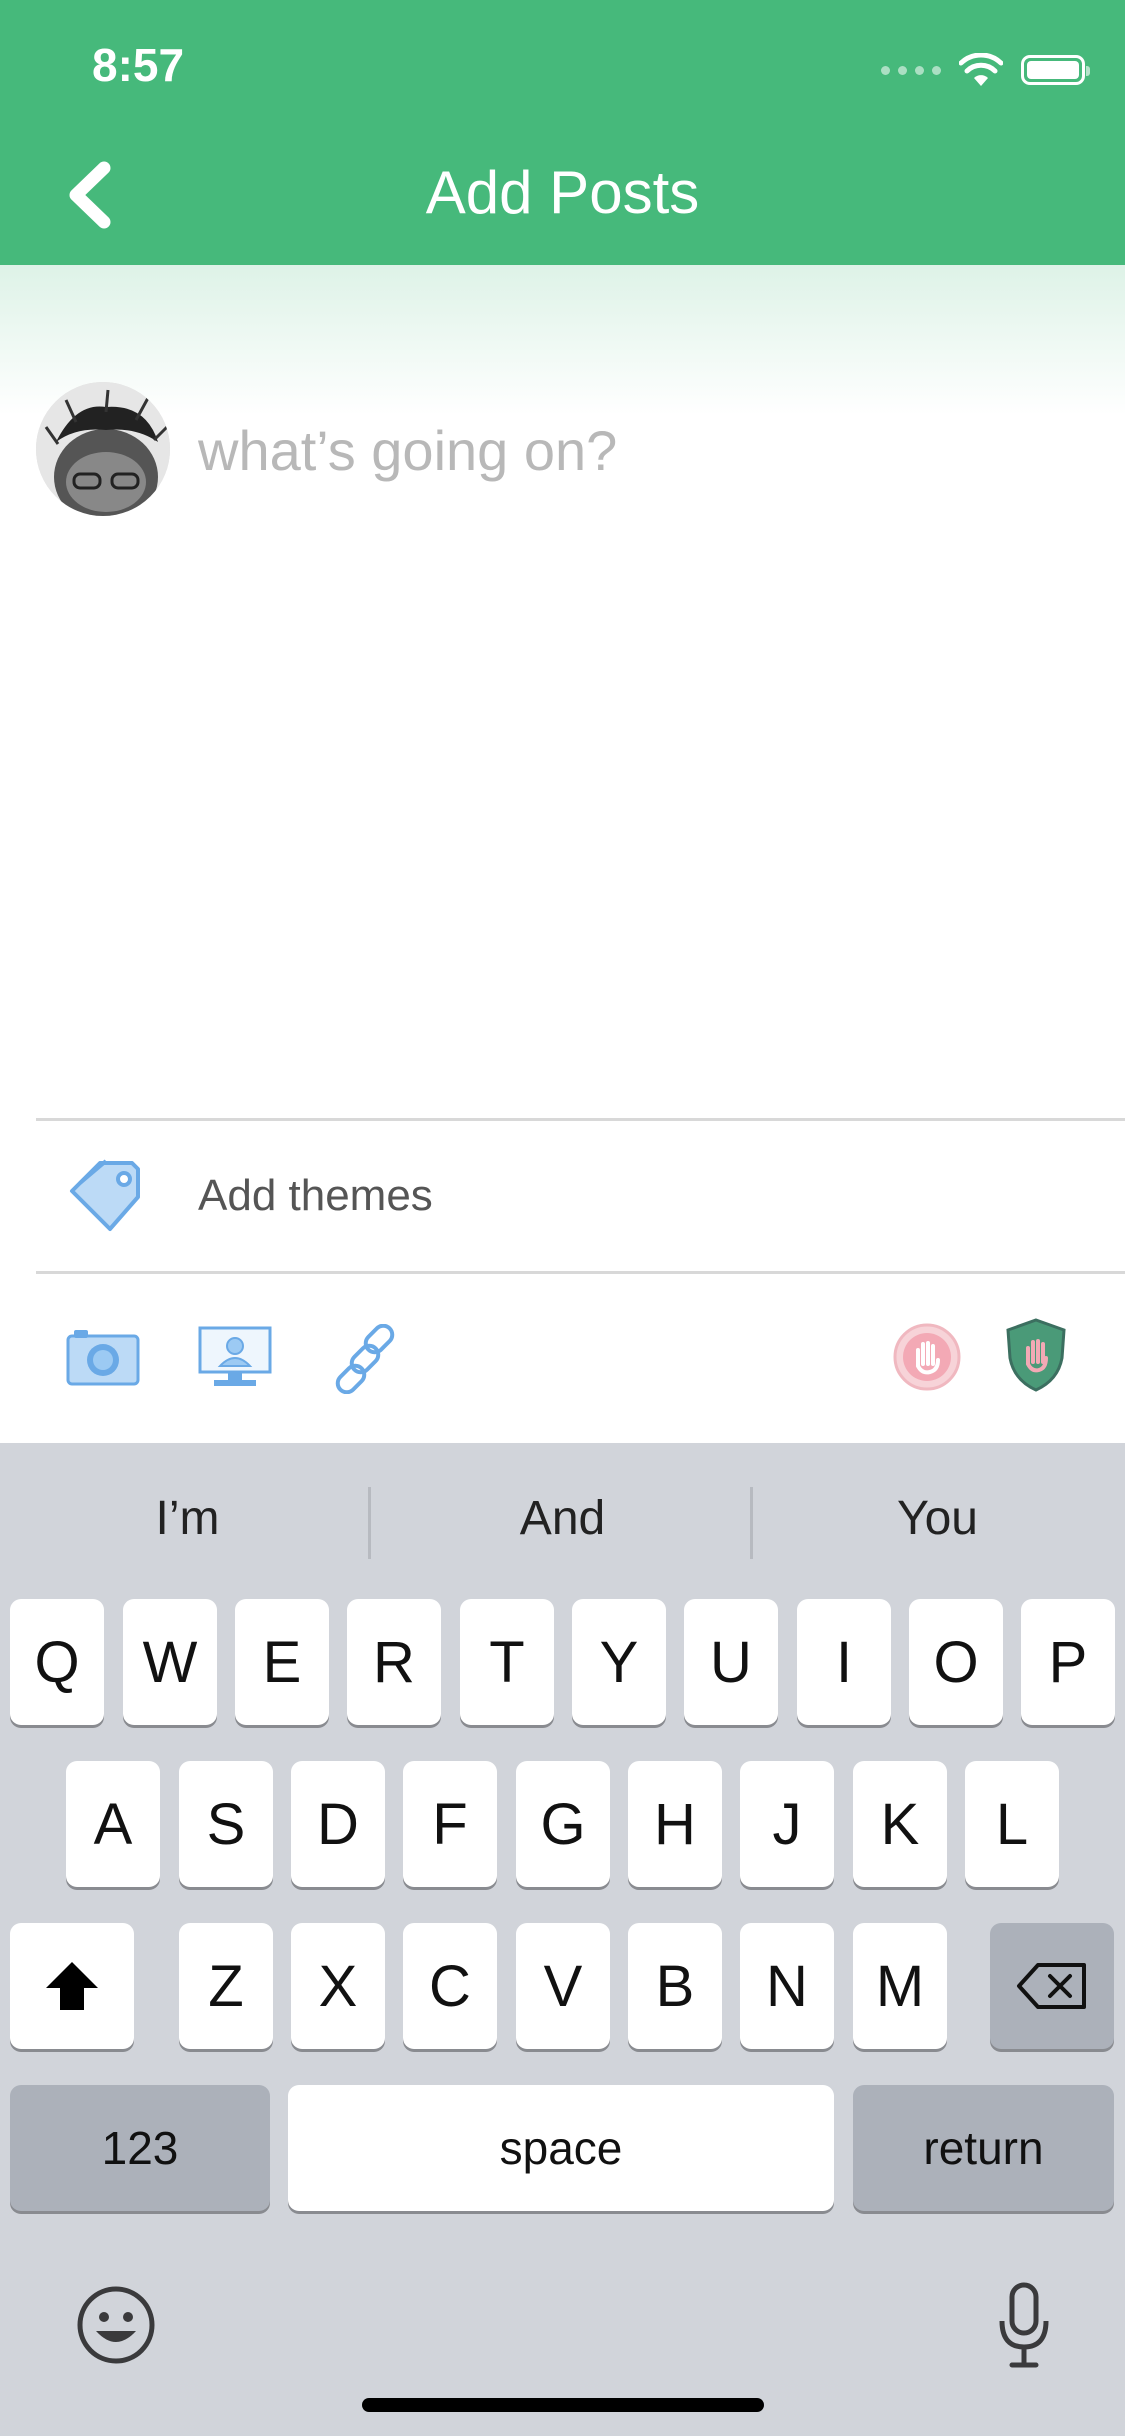 The height and width of the screenshot is (2436, 1125). I want to click on key-n: N, so click(787, 1986).